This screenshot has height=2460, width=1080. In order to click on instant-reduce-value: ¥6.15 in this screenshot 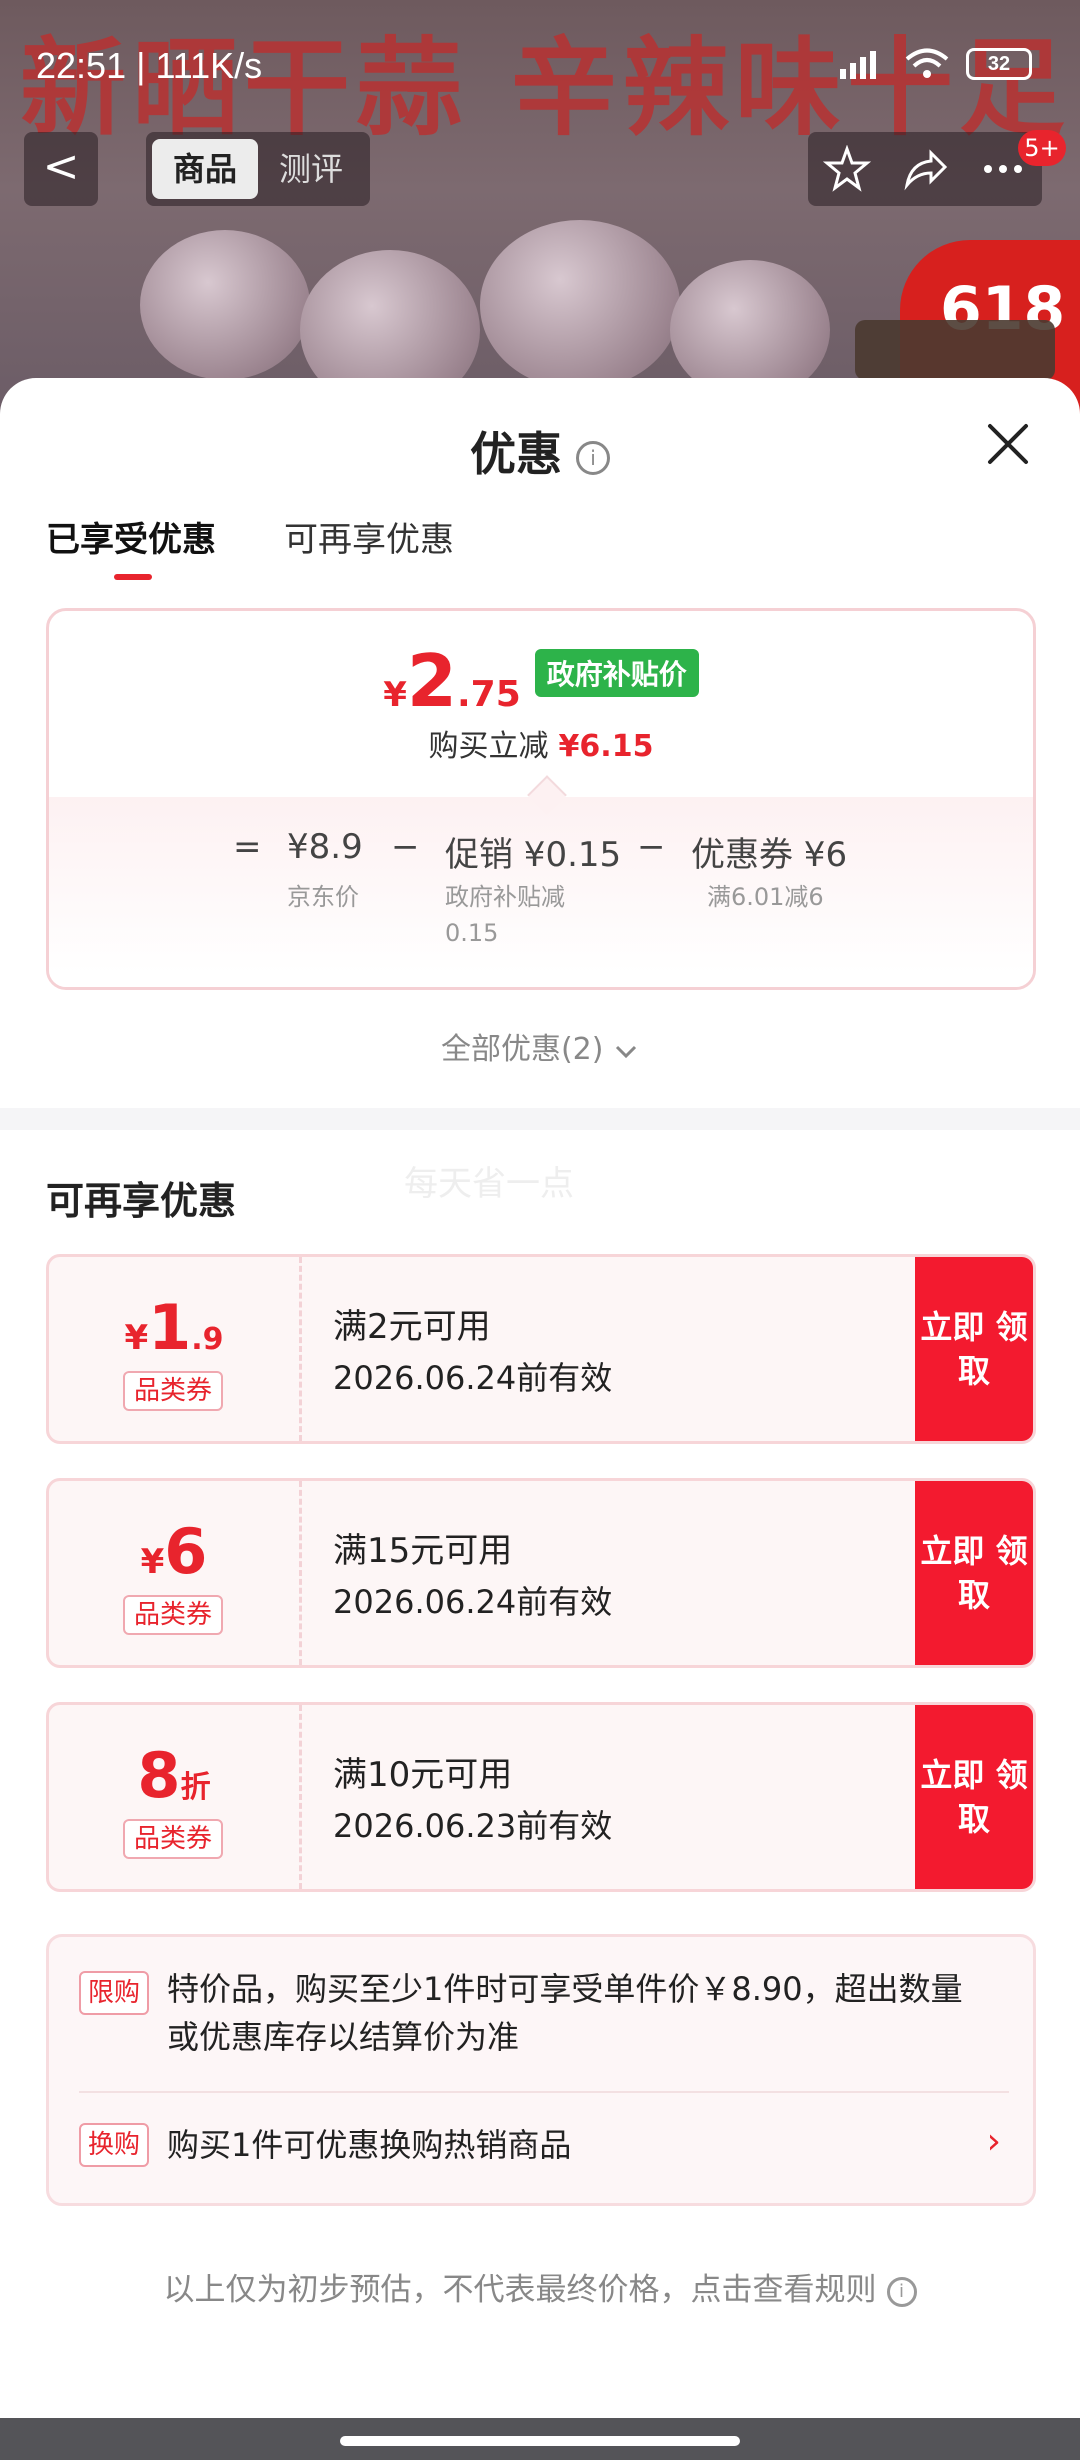, I will do `click(606, 746)`.